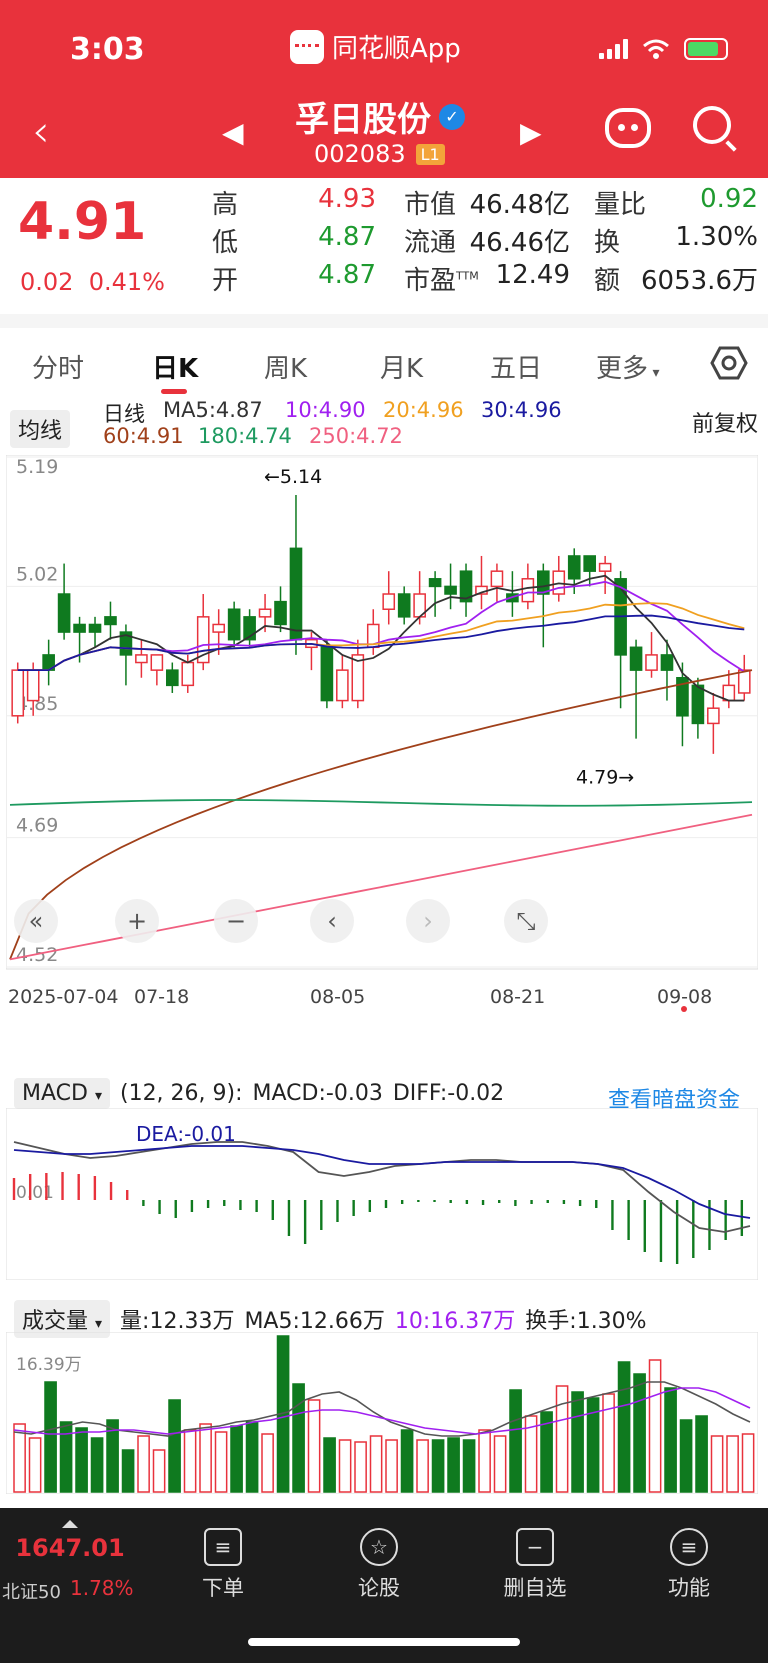 The image size is (768, 1663). What do you see at coordinates (356, 436) in the screenshot?
I see `ma250-label: 250:4.72` at bounding box center [356, 436].